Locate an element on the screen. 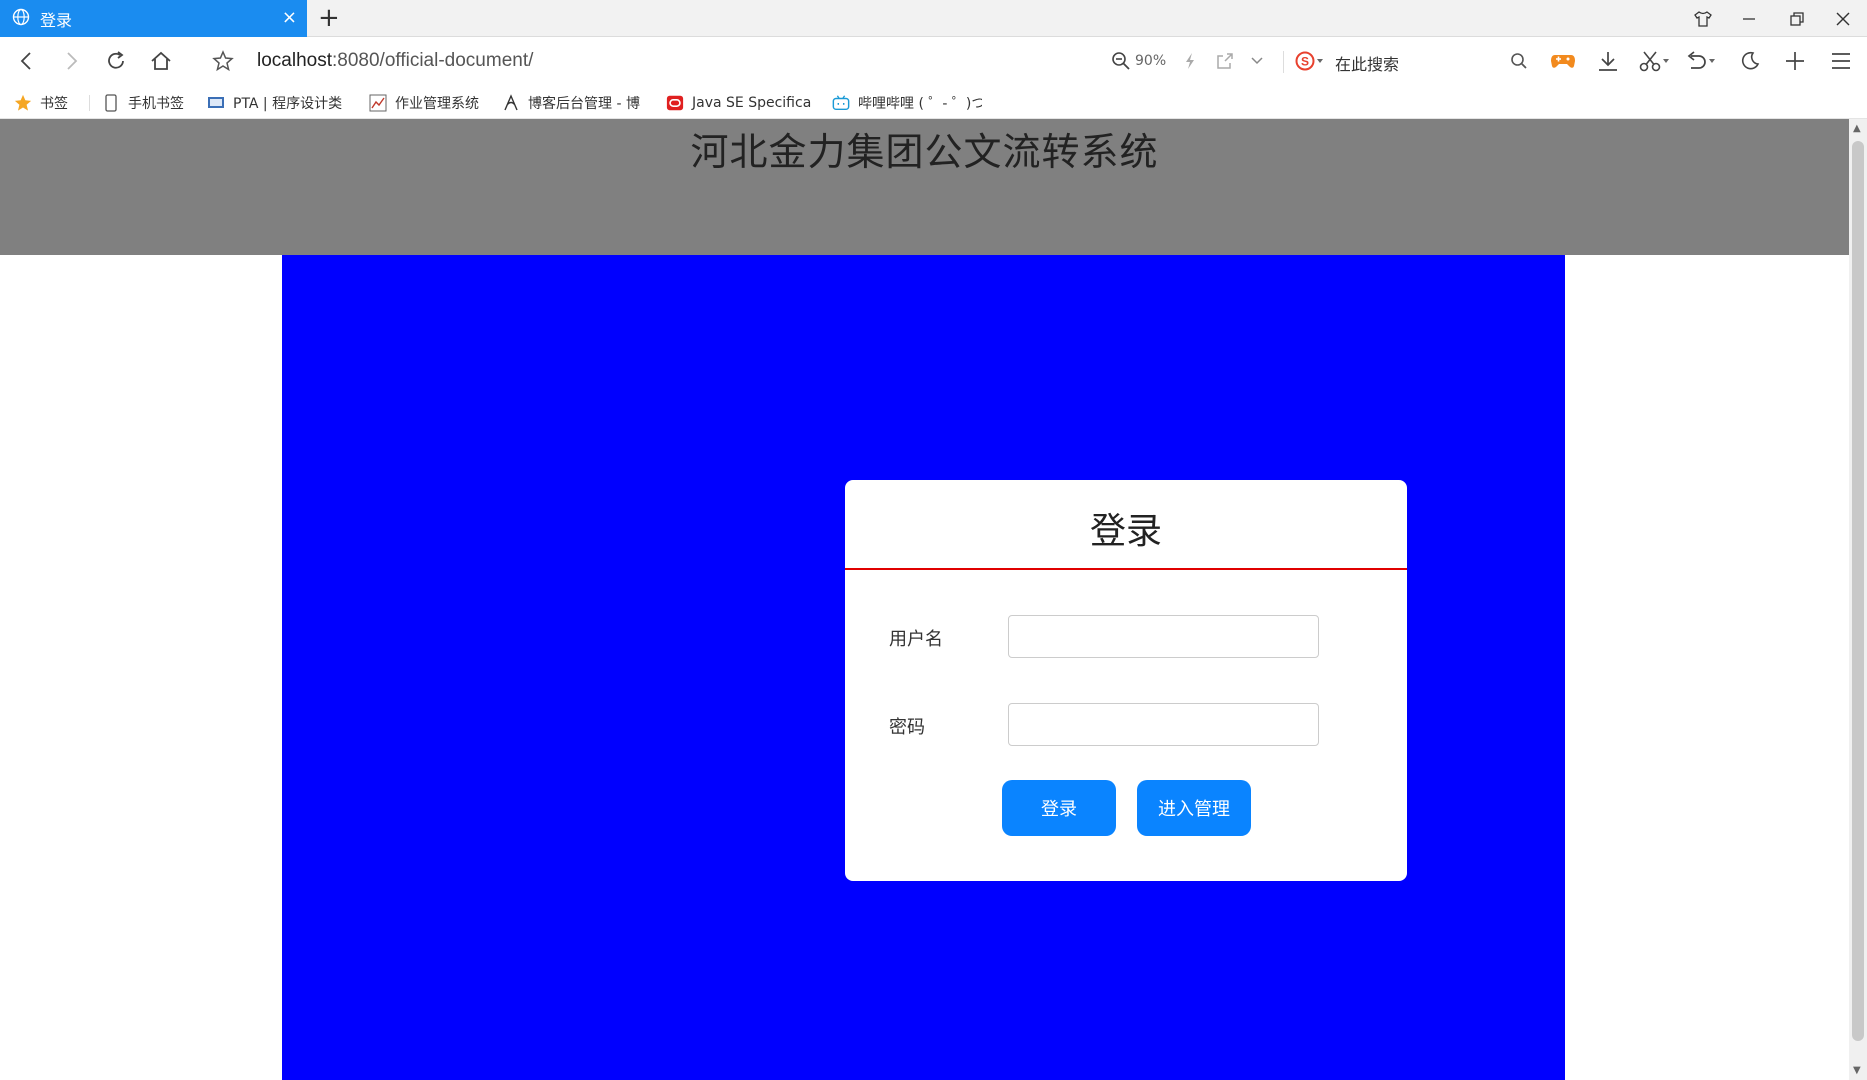 The height and width of the screenshot is (1080, 1867). page-title: 河北金力集团公文流转系统 is located at coordinates (924, 152).